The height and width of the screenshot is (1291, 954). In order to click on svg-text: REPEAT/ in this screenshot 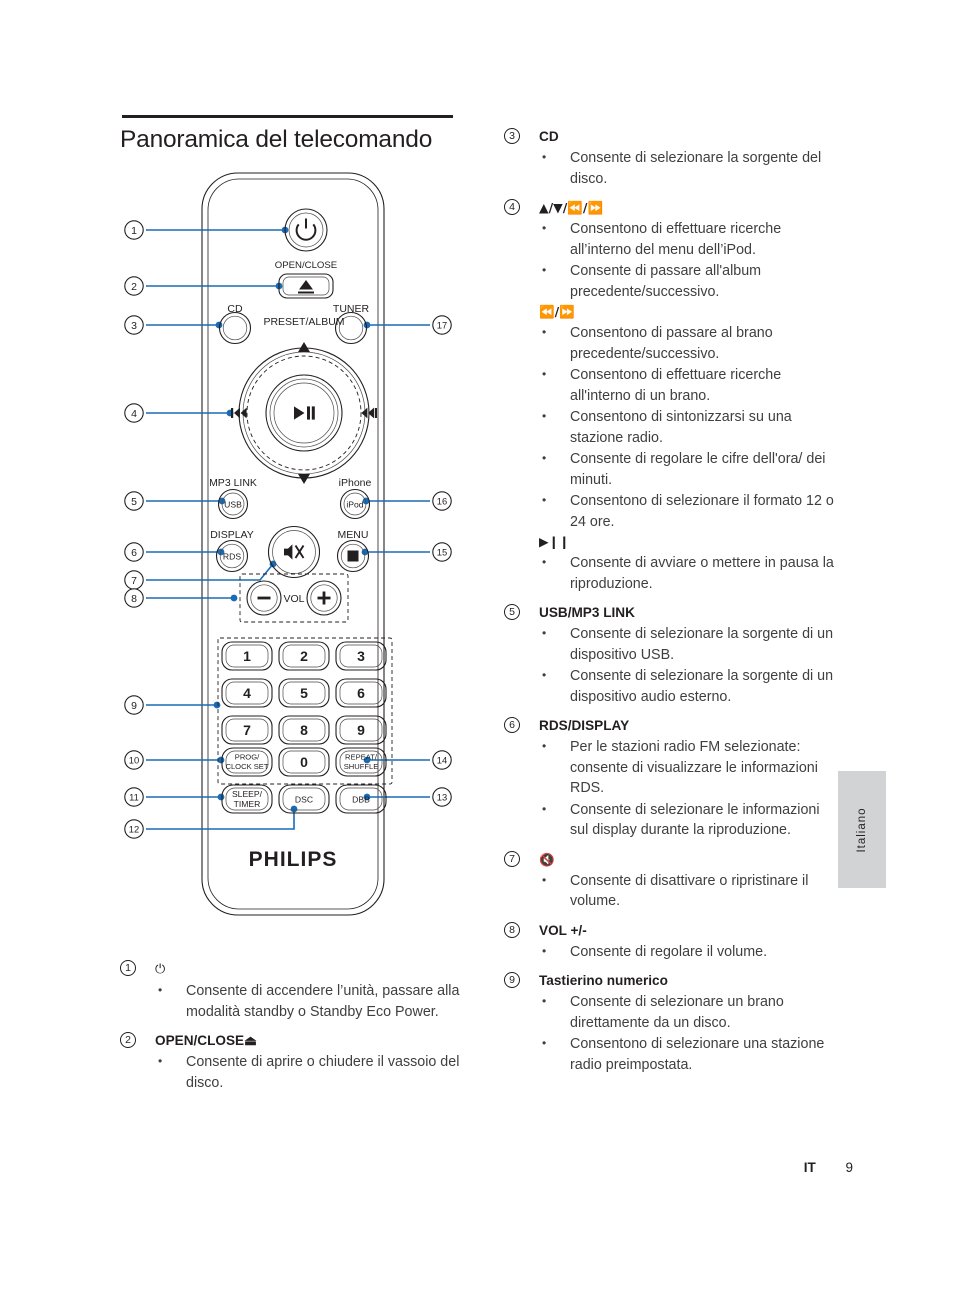, I will do `click(361, 757)`.